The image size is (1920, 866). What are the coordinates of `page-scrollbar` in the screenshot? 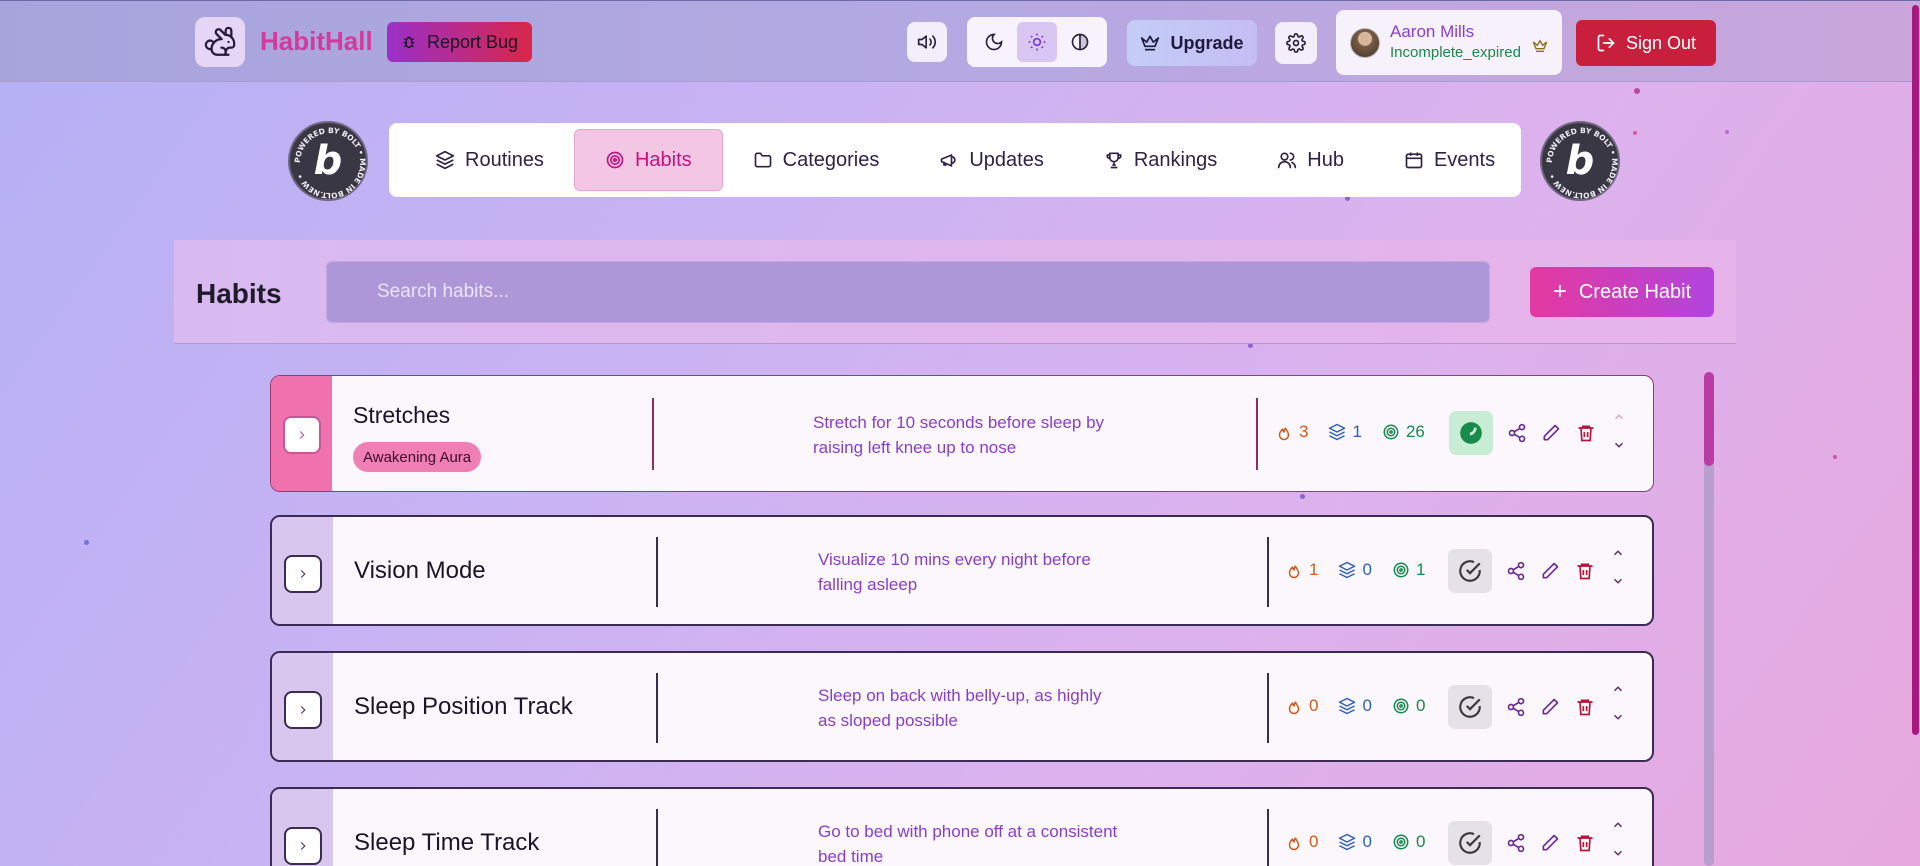 It's located at (1915, 433).